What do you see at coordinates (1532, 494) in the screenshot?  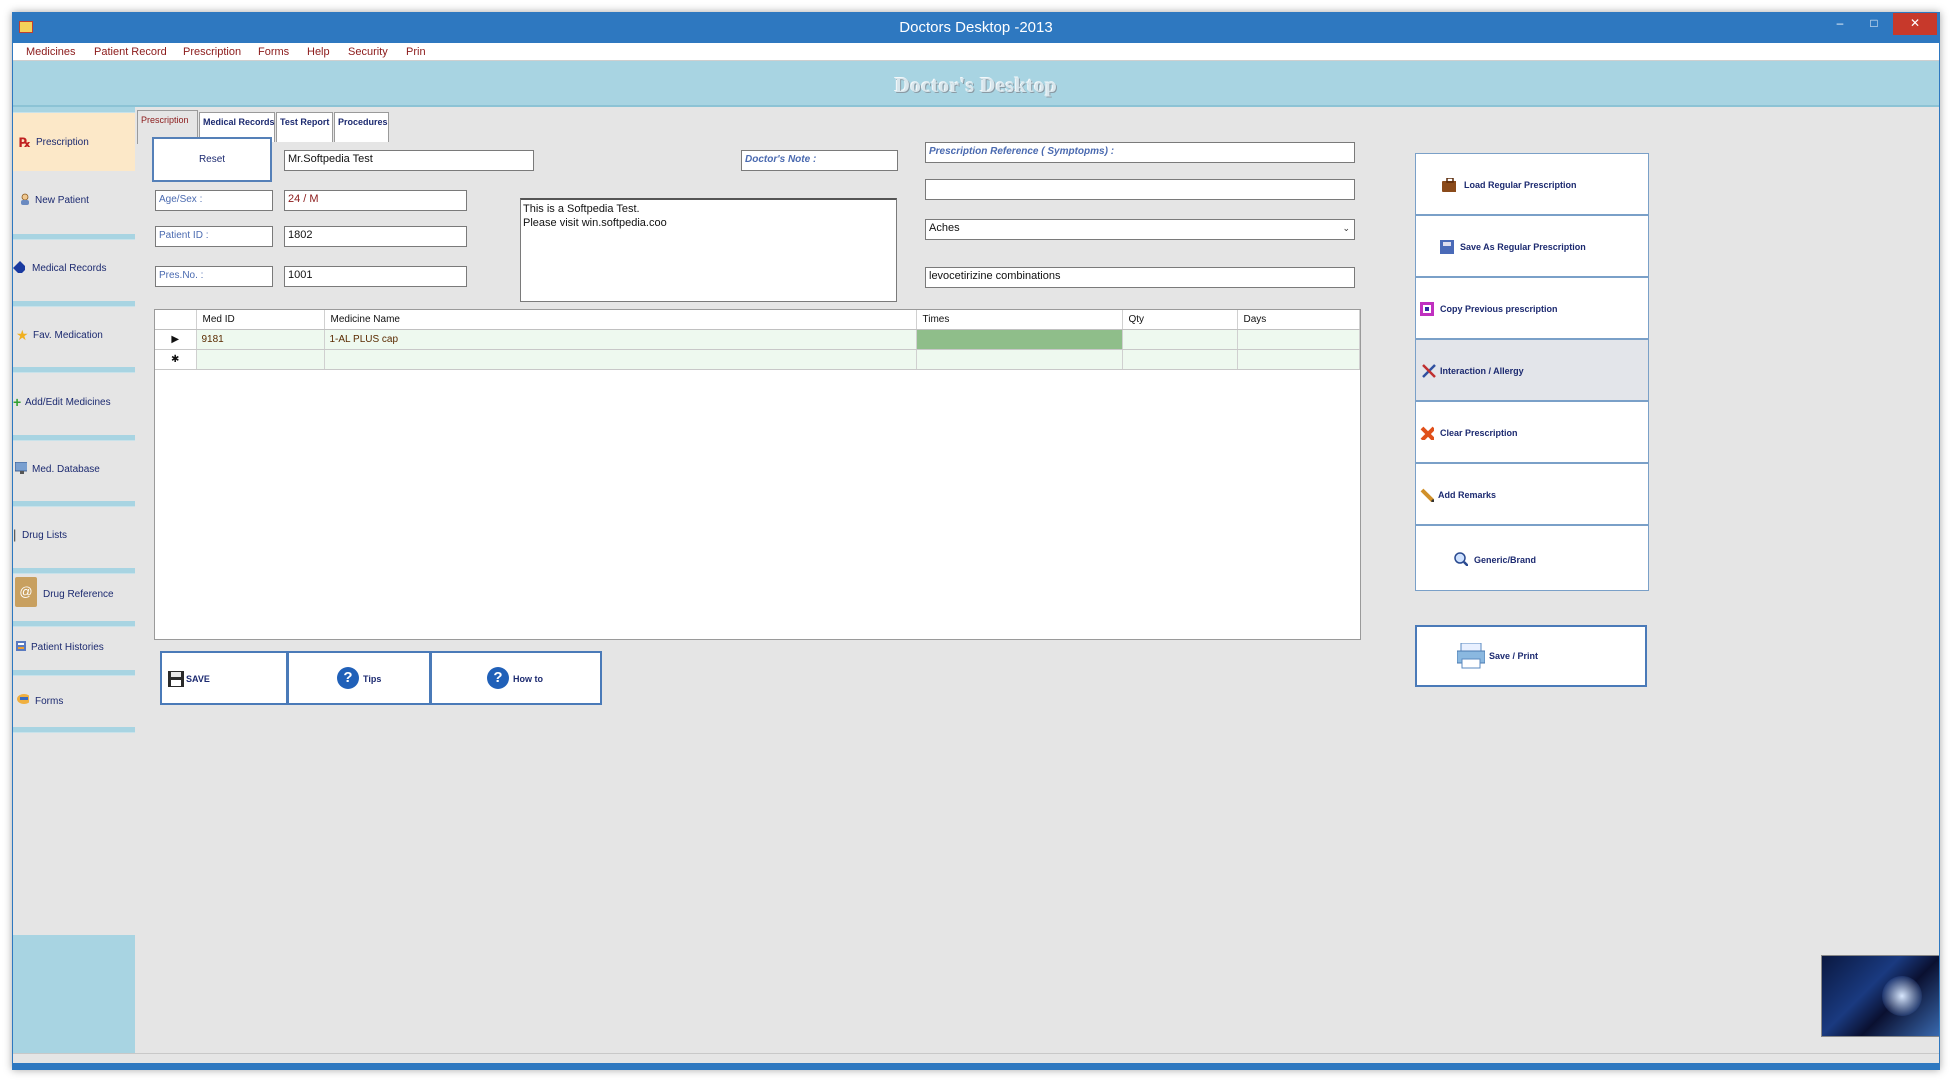 I see `add-remarks-button: Add Remarks` at bounding box center [1532, 494].